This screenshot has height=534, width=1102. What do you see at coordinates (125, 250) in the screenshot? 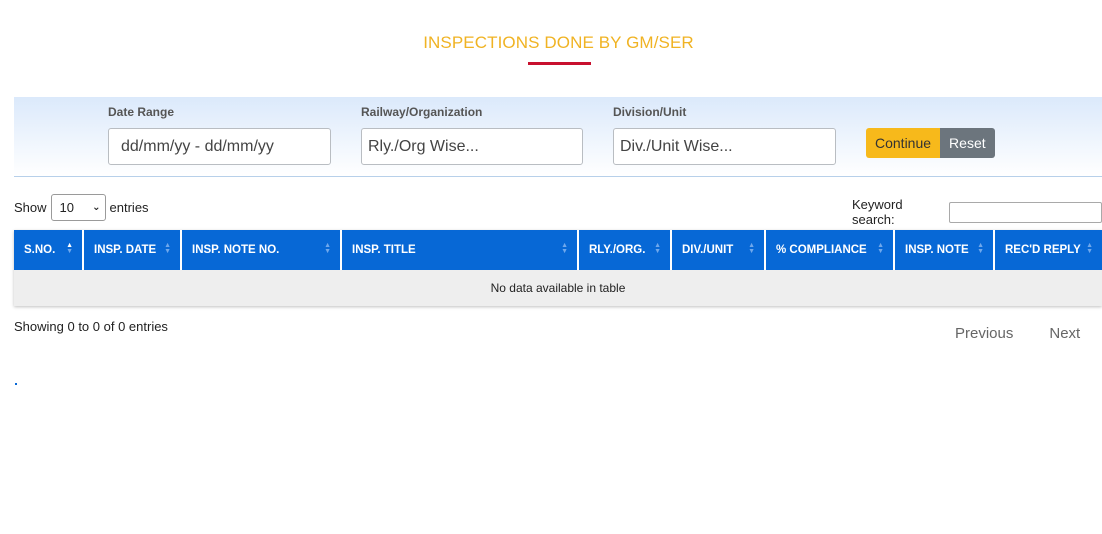
I see `col-header-label: INSP. DATE` at bounding box center [125, 250].